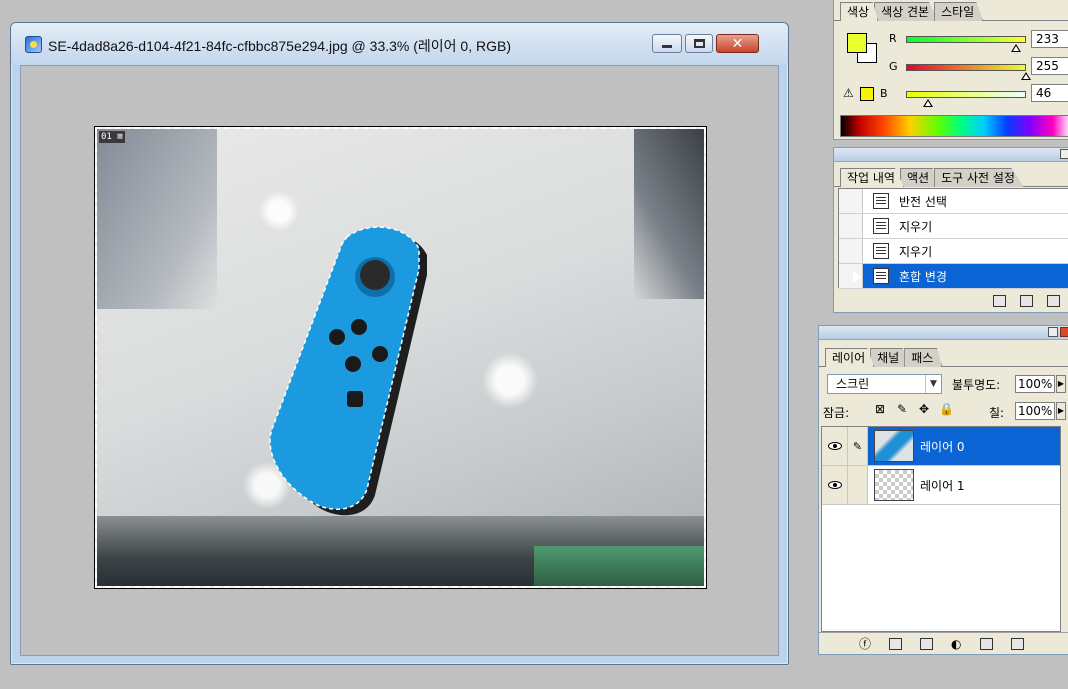 This screenshot has height=689, width=1068. I want to click on lock-position-move-icon: ✥, so click(924, 409).